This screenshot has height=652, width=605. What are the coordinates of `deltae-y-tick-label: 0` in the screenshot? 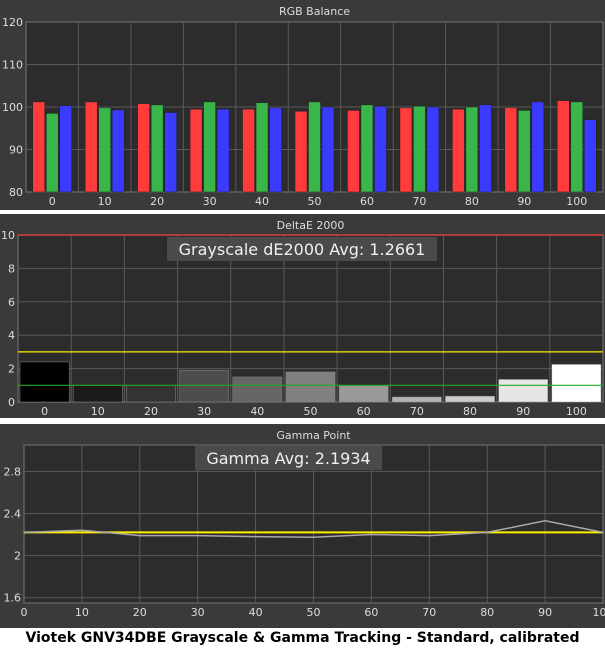 It's located at (11, 402).